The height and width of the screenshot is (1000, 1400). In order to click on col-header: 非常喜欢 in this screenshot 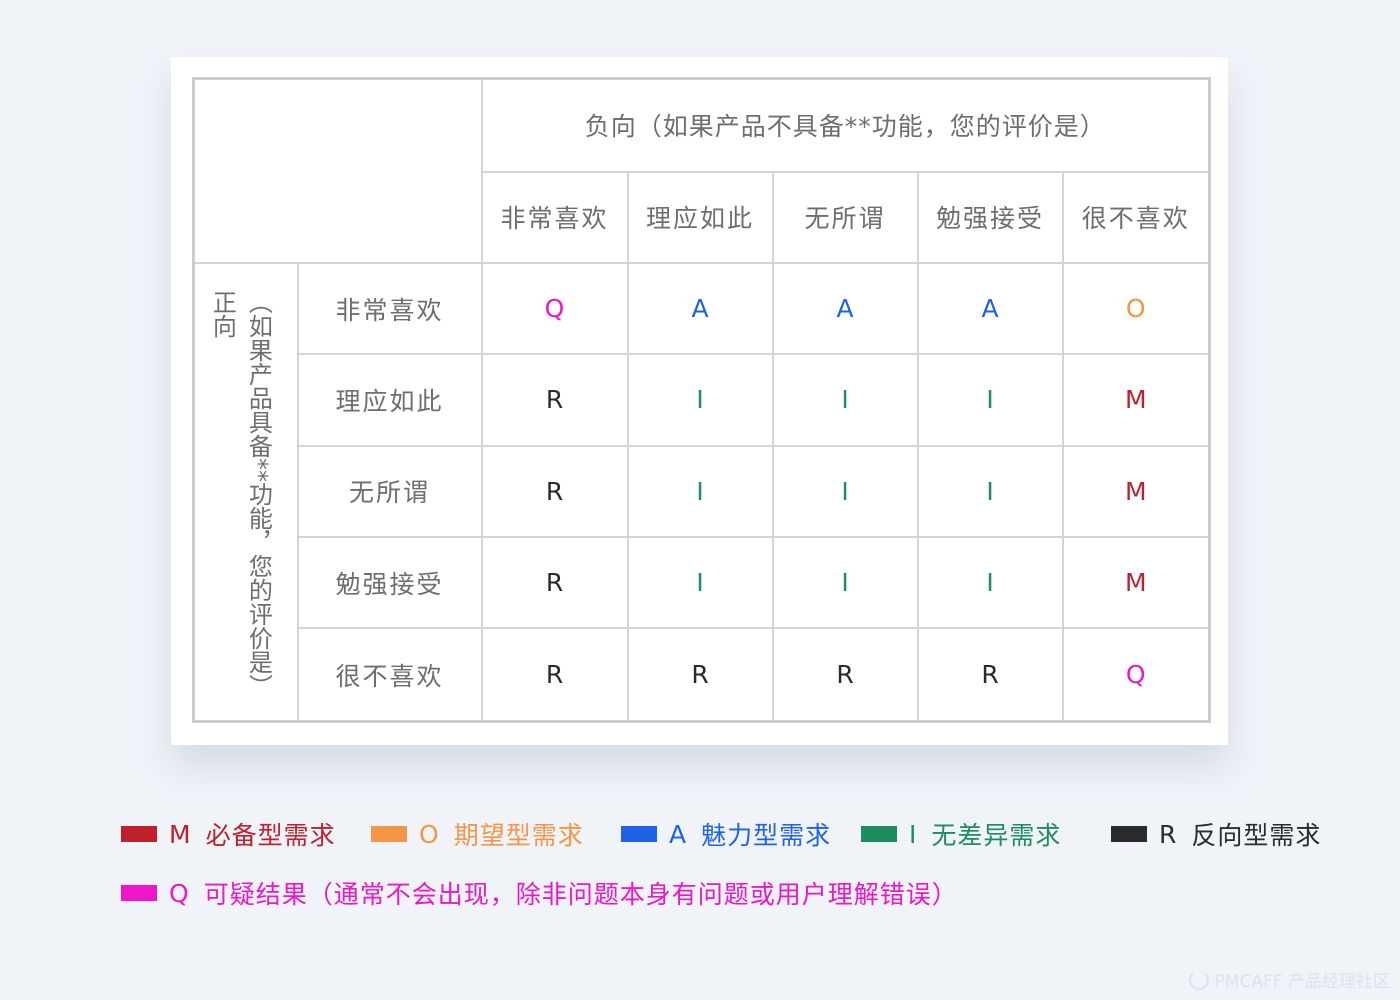, I will do `click(554, 217)`.